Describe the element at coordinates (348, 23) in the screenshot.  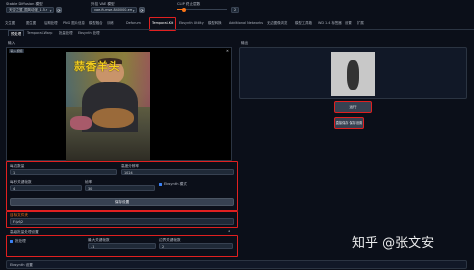
I see `tab-settings: 设置` at that location.